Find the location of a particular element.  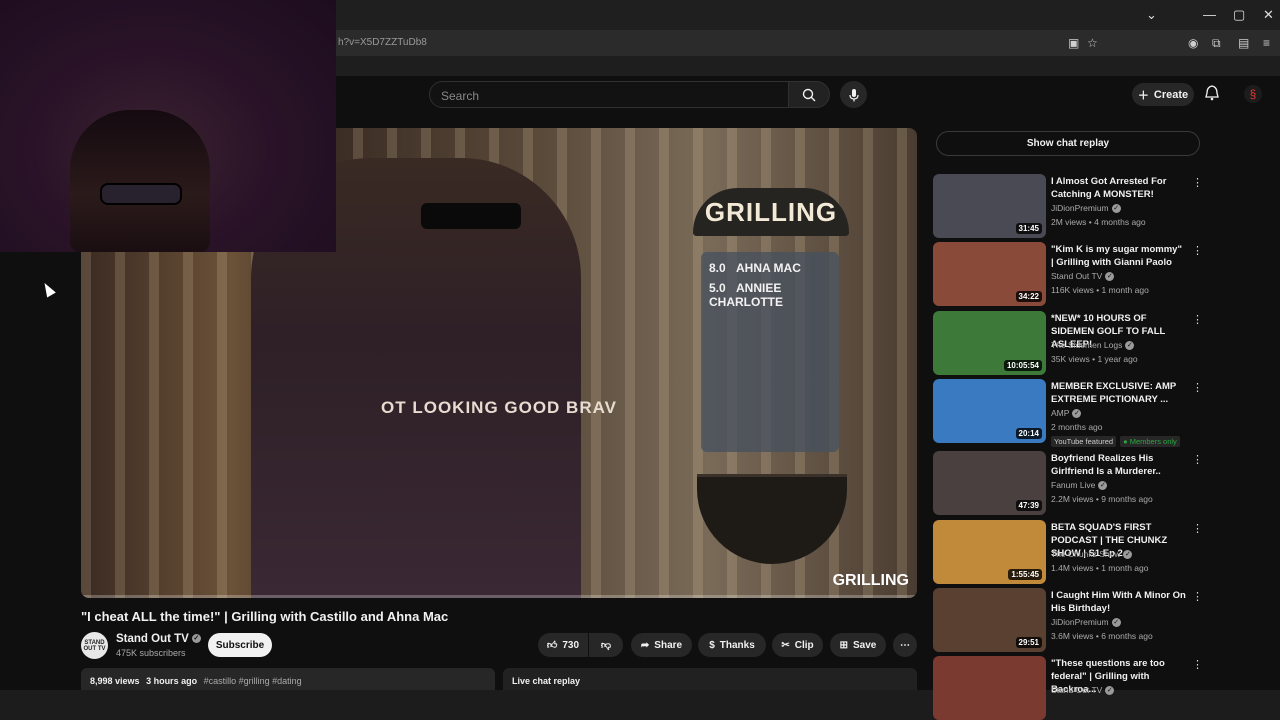

video-thumbnail is located at coordinates (989, 688).